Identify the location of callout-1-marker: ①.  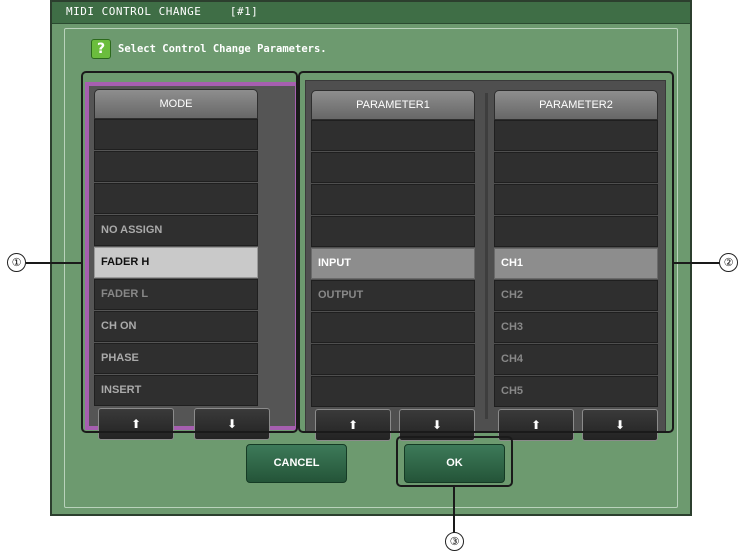
(16, 262).